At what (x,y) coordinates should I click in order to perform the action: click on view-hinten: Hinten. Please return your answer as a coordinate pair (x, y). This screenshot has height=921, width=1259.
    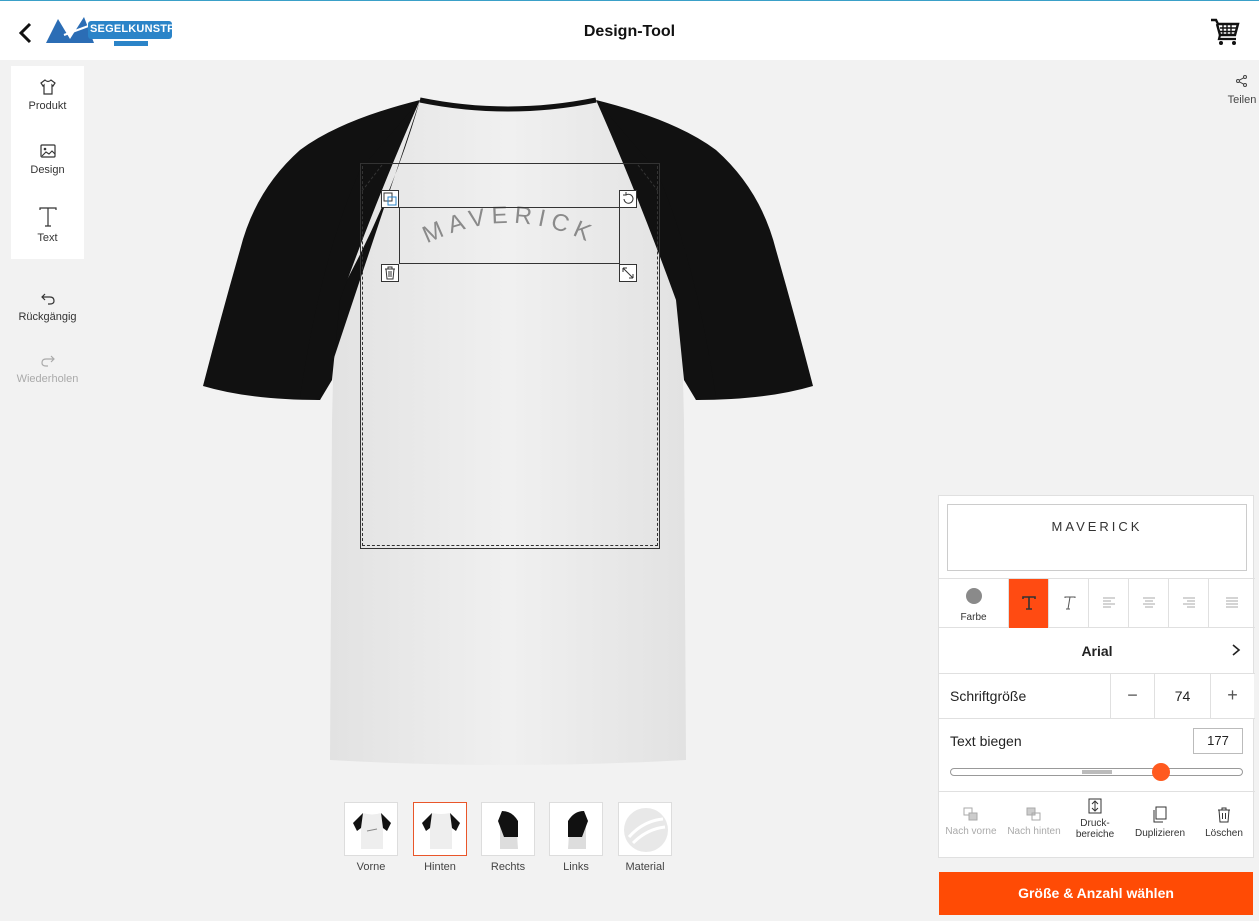
    Looking at the image, I should click on (440, 837).